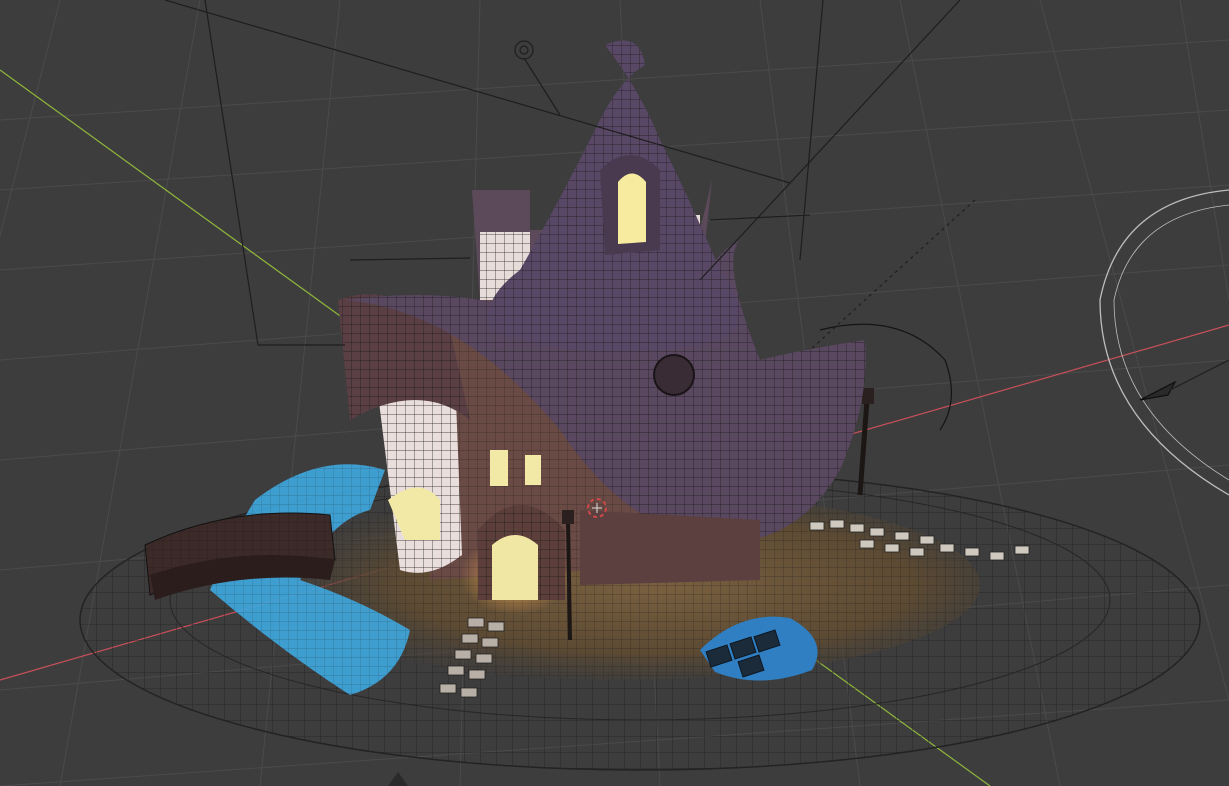 The image size is (1229, 786). What do you see at coordinates (865, 442) in the screenshot?
I see `street-lamp-right` at bounding box center [865, 442].